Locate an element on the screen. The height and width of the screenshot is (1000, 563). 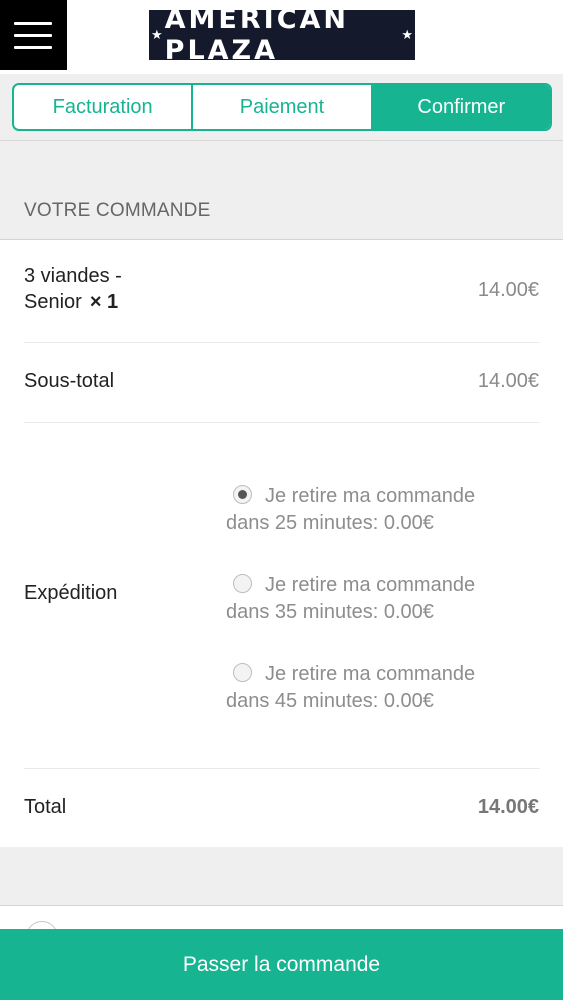
section-header-band is located at coordinates (281, 190).